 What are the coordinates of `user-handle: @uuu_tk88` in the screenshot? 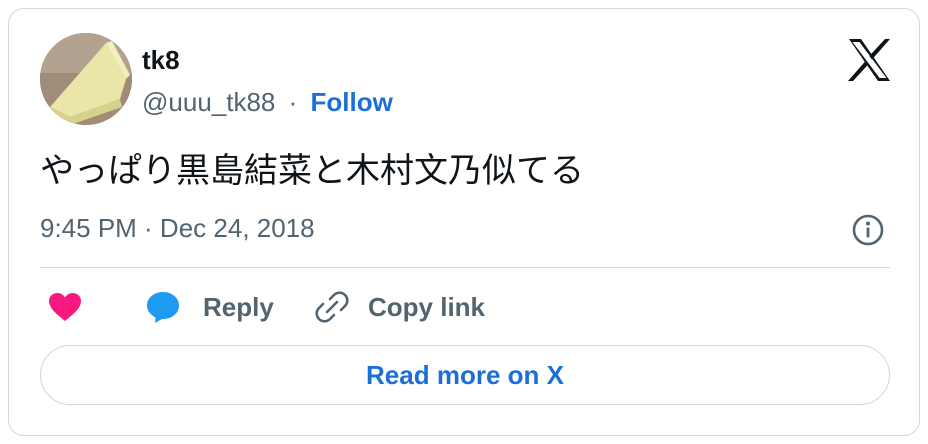 It's located at (208, 102).